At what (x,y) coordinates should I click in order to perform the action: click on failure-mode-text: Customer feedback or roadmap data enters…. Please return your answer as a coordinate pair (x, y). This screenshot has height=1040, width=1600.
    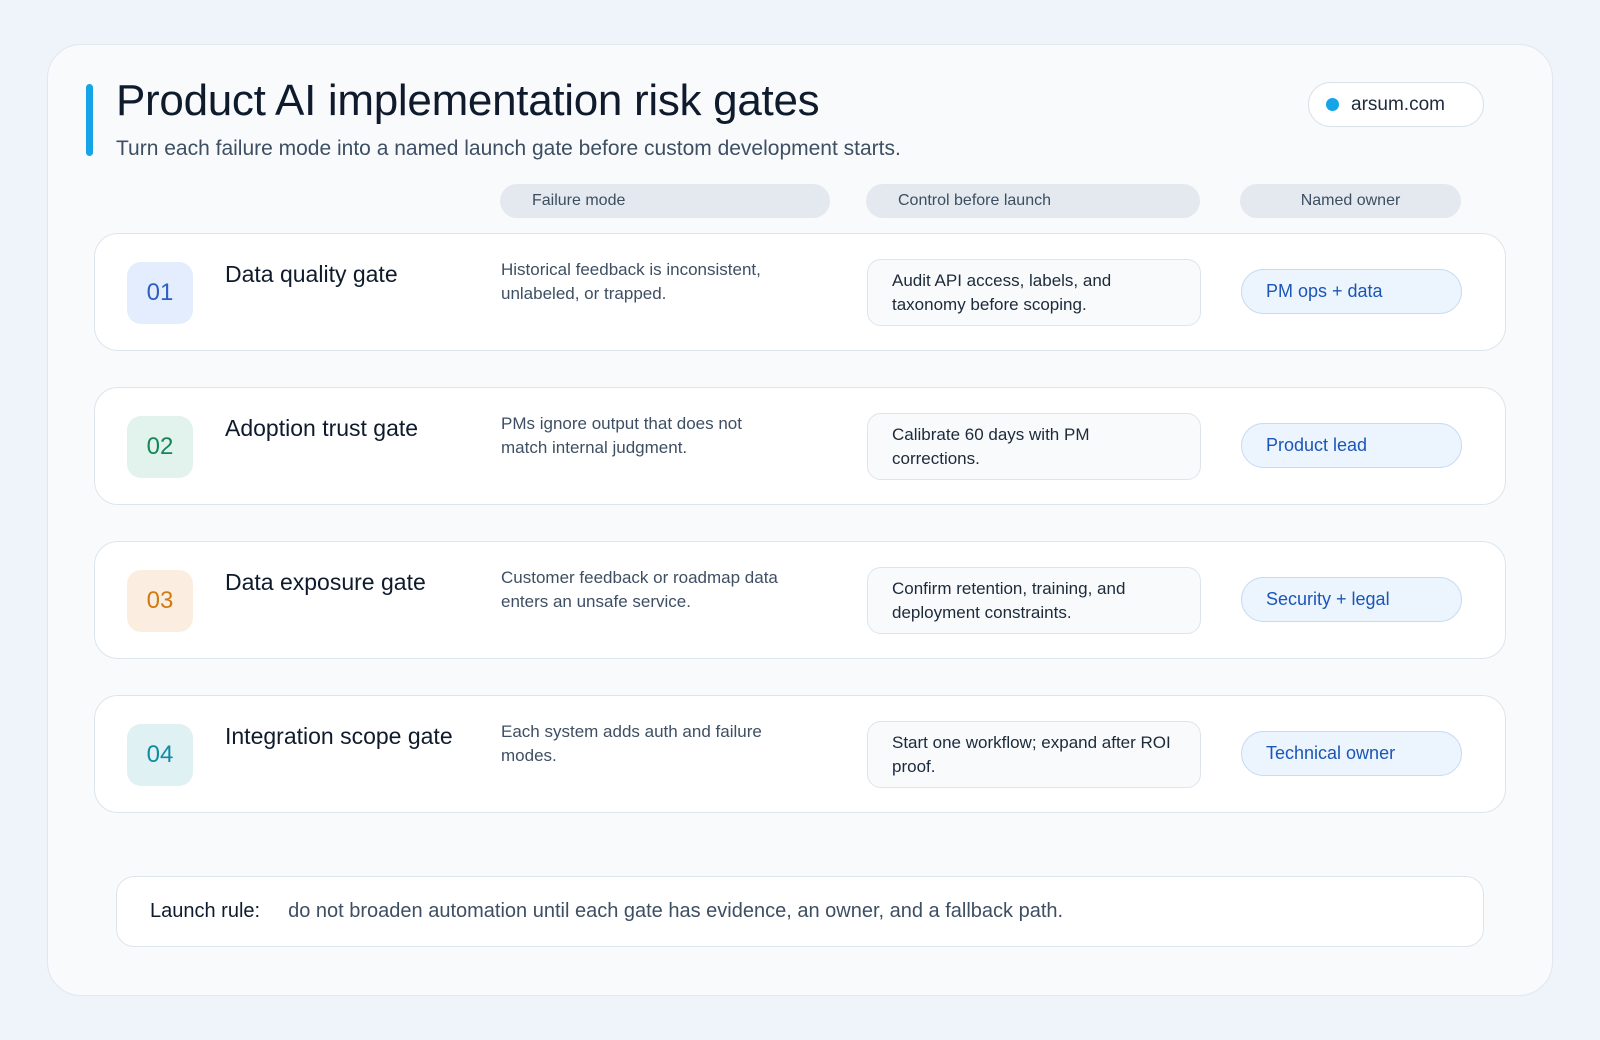
    Looking at the image, I should click on (639, 589).